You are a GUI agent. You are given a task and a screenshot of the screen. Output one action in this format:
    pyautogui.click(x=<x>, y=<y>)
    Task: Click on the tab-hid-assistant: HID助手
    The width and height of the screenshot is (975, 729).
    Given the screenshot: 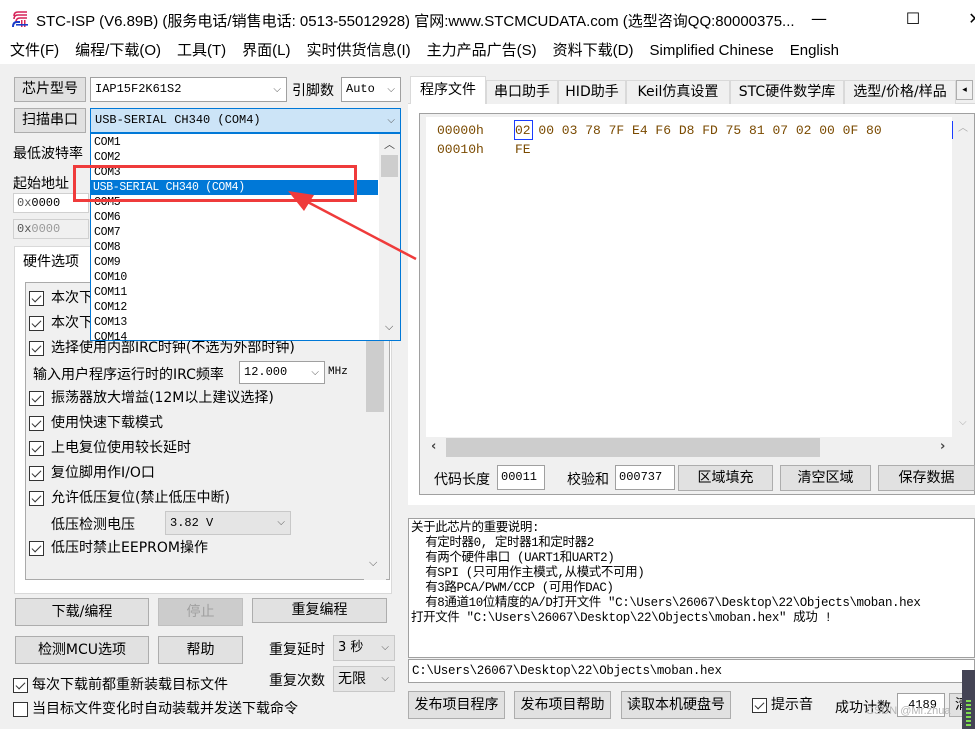 What is the action you would take?
    pyautogui.click(x=592, y=92)
    